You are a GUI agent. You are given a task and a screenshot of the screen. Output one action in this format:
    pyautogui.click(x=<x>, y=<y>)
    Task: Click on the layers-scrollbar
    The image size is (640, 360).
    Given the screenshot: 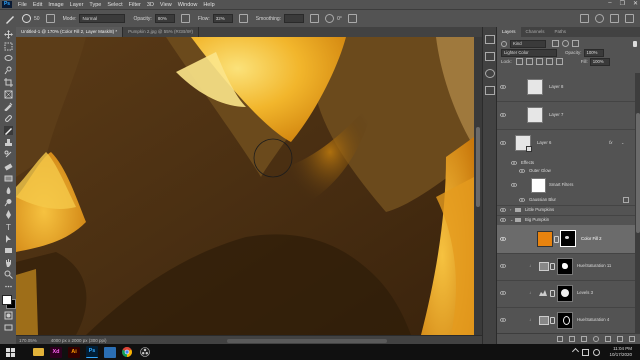 What is the action you would take?
    pyautogui.click(x=637, y=203)
    